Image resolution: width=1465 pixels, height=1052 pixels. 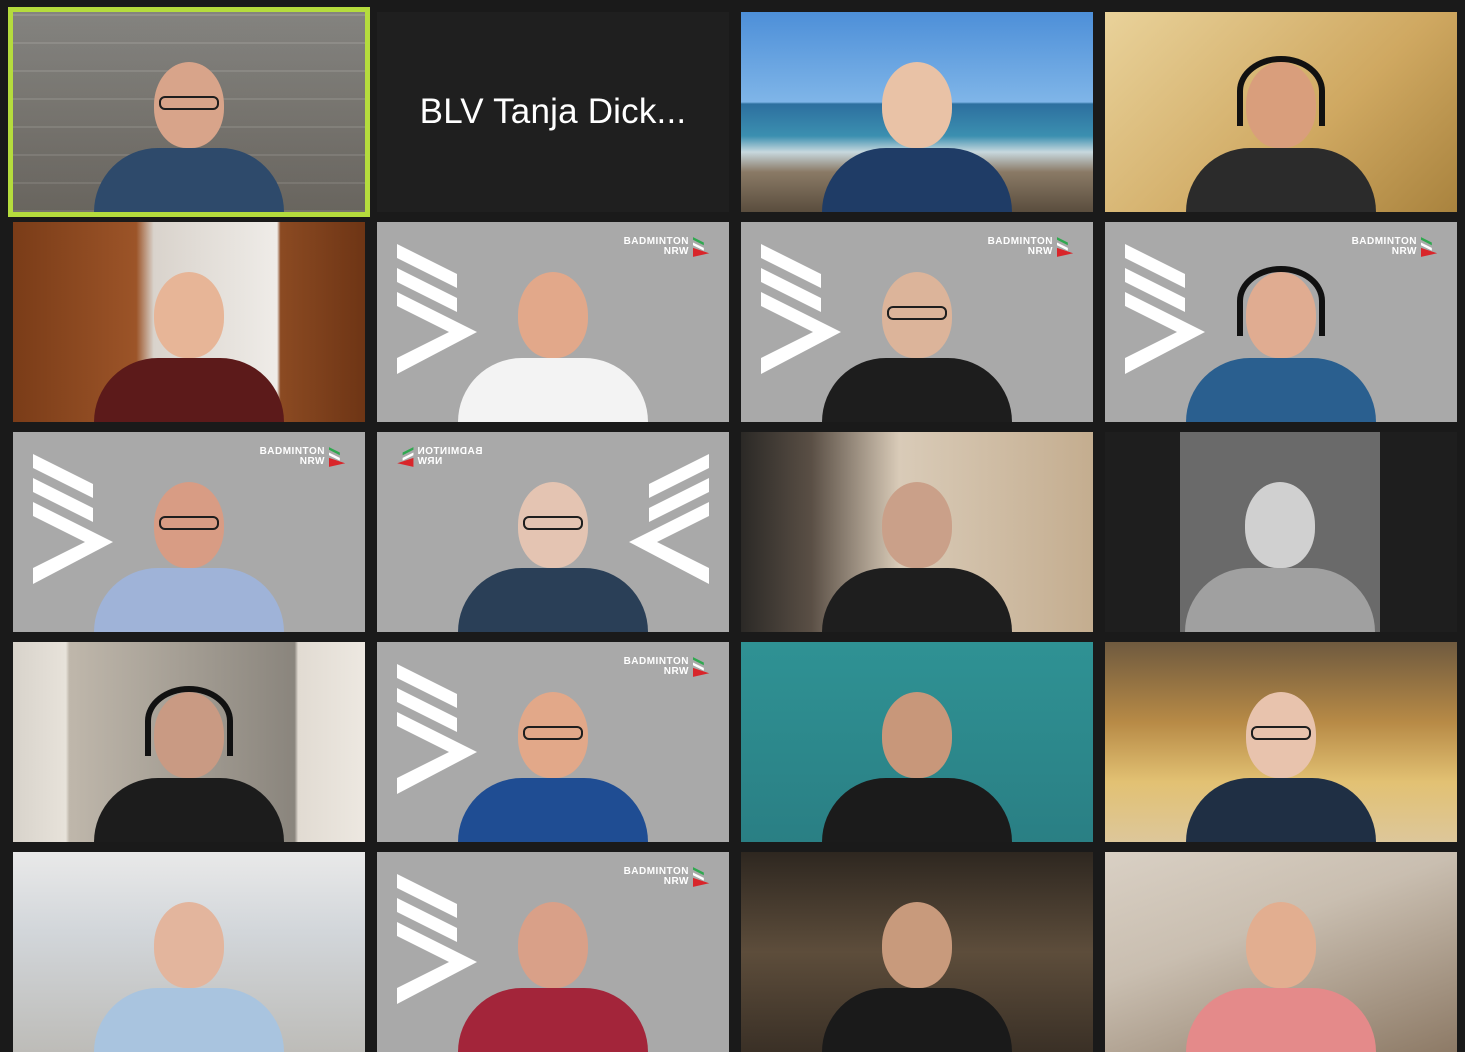 I want to click on profile-photo, so click(x=1280, y=532).